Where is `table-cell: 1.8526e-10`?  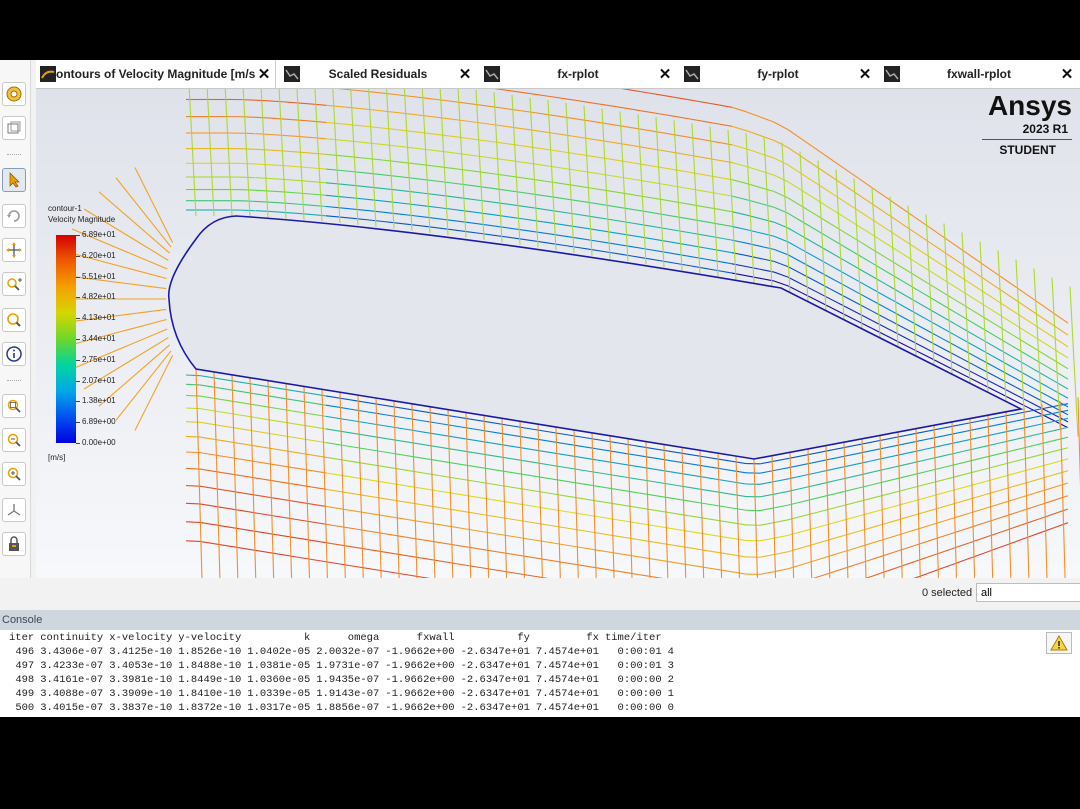
table-cell: 1.8526e-10 is located at coordinates (210, 652).